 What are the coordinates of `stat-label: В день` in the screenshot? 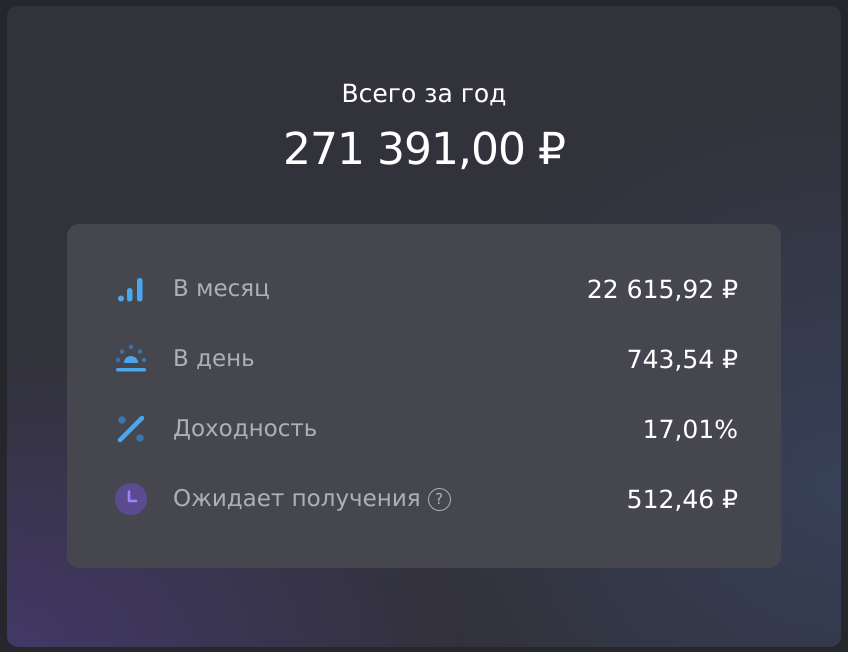 It's located at (214, 359).